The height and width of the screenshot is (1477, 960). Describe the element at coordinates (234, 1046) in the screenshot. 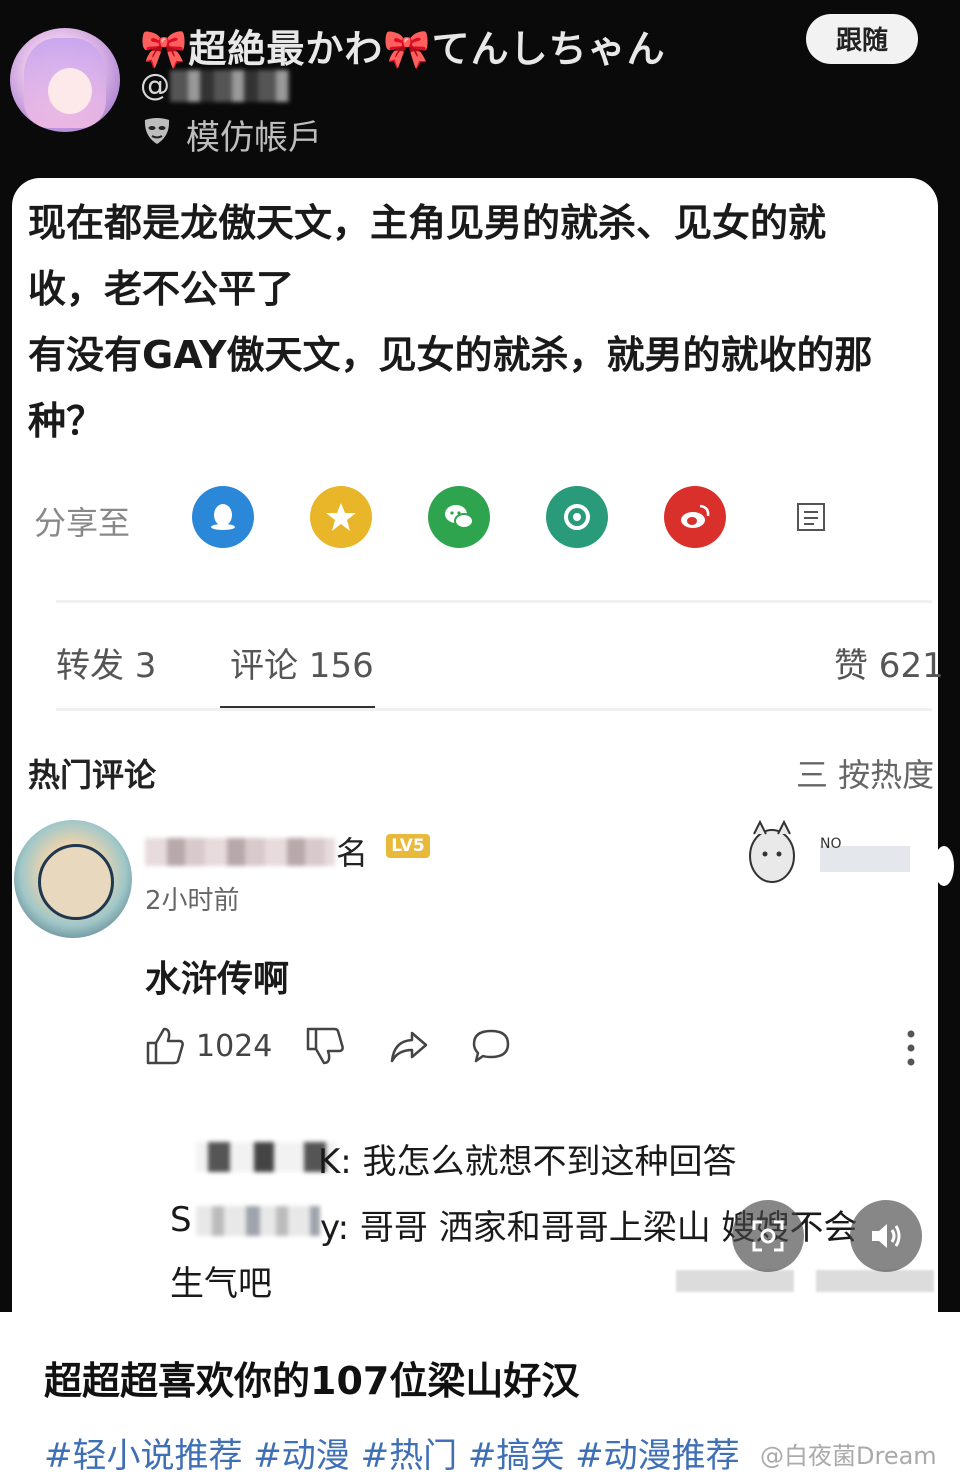

I see `like-count: 1024` at that location.